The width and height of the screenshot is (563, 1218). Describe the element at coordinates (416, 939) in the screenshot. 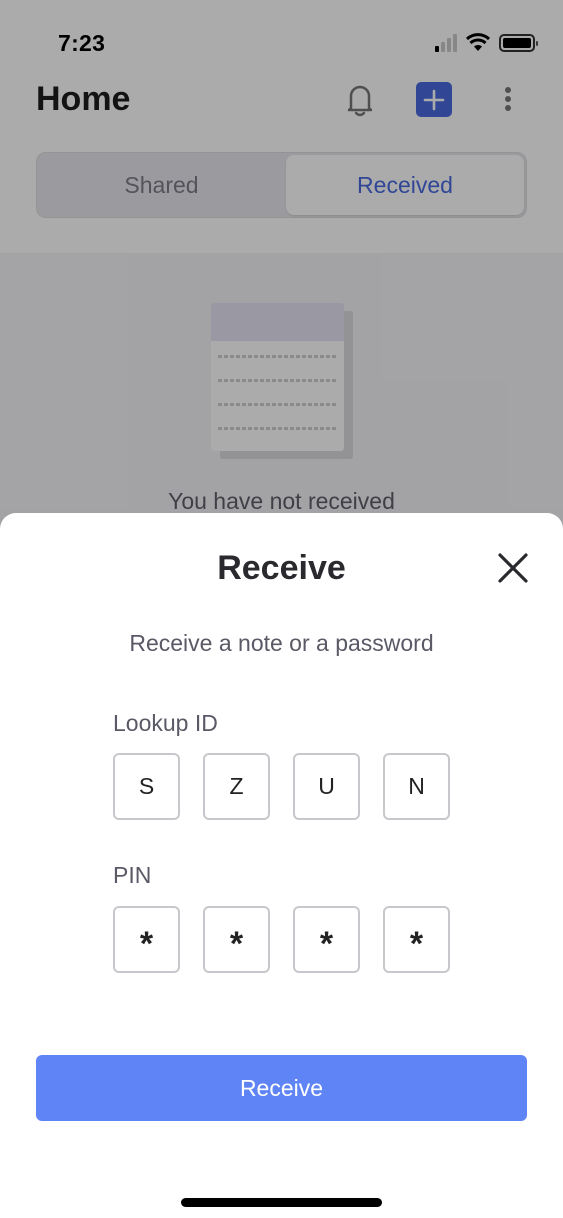

I see `pin-digit-4: *` at that location.